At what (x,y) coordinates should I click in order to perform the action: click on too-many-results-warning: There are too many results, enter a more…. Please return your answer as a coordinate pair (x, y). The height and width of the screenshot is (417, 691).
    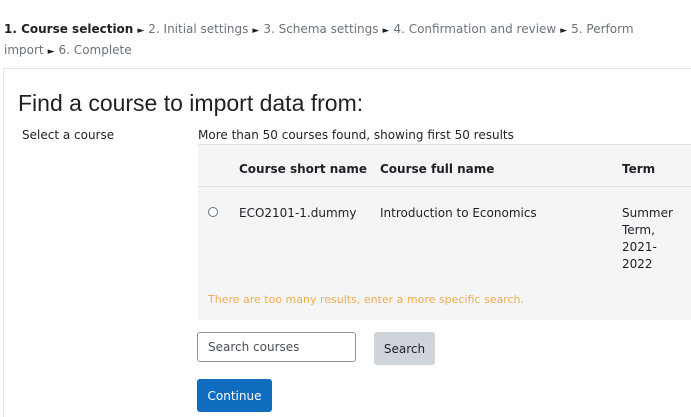
    Looking at the image, I should click on (444, 299).